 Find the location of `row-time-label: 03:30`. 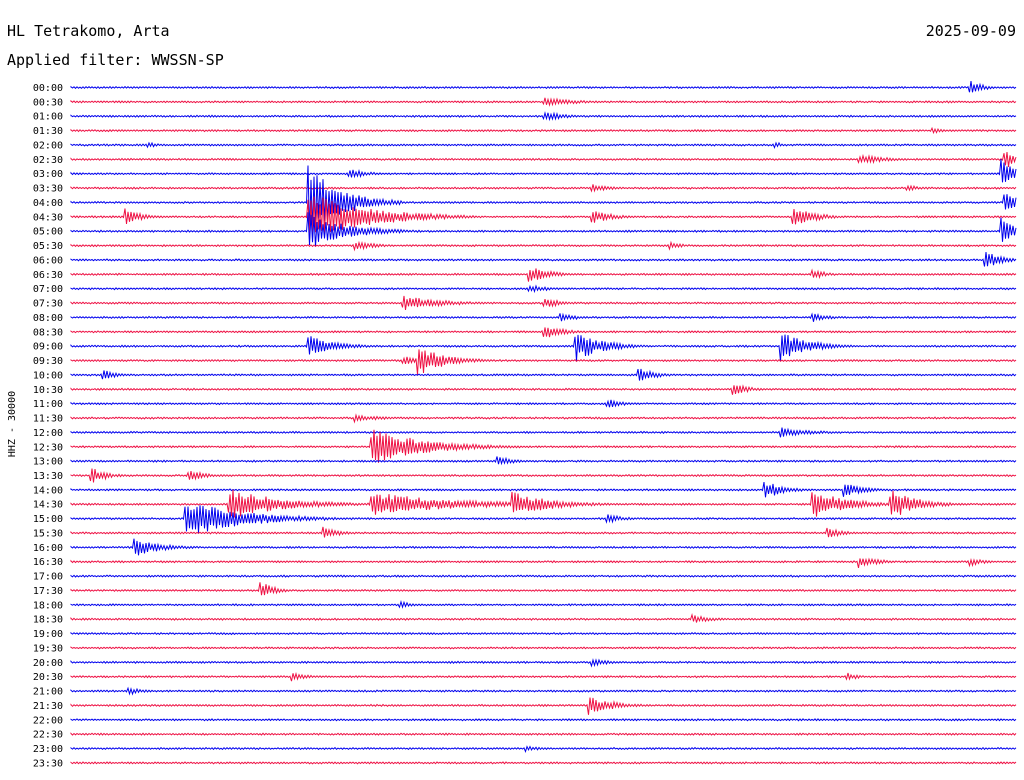

row-time-label: 03:30 is located at coordinates (48, 189).